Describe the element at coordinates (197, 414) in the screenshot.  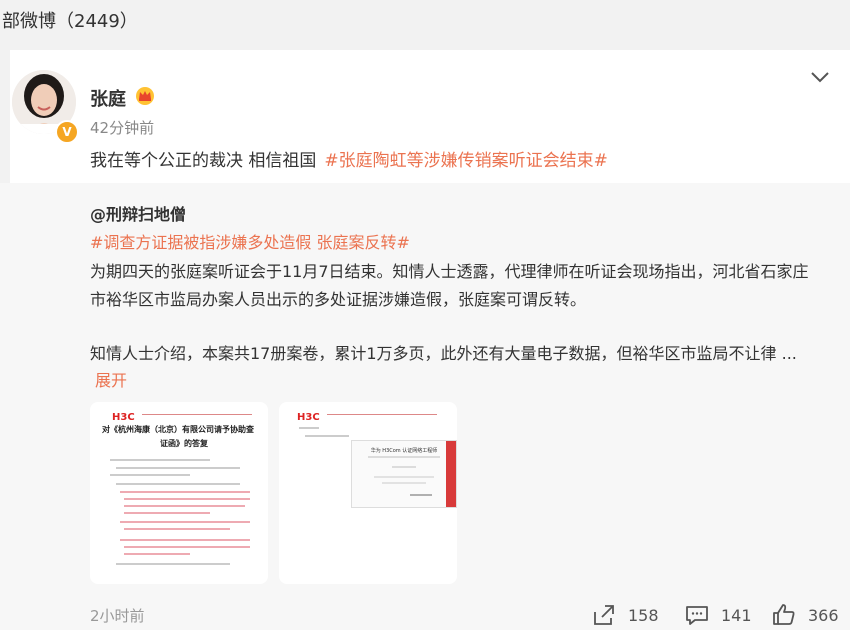
I see `doc-header-line` at that location.